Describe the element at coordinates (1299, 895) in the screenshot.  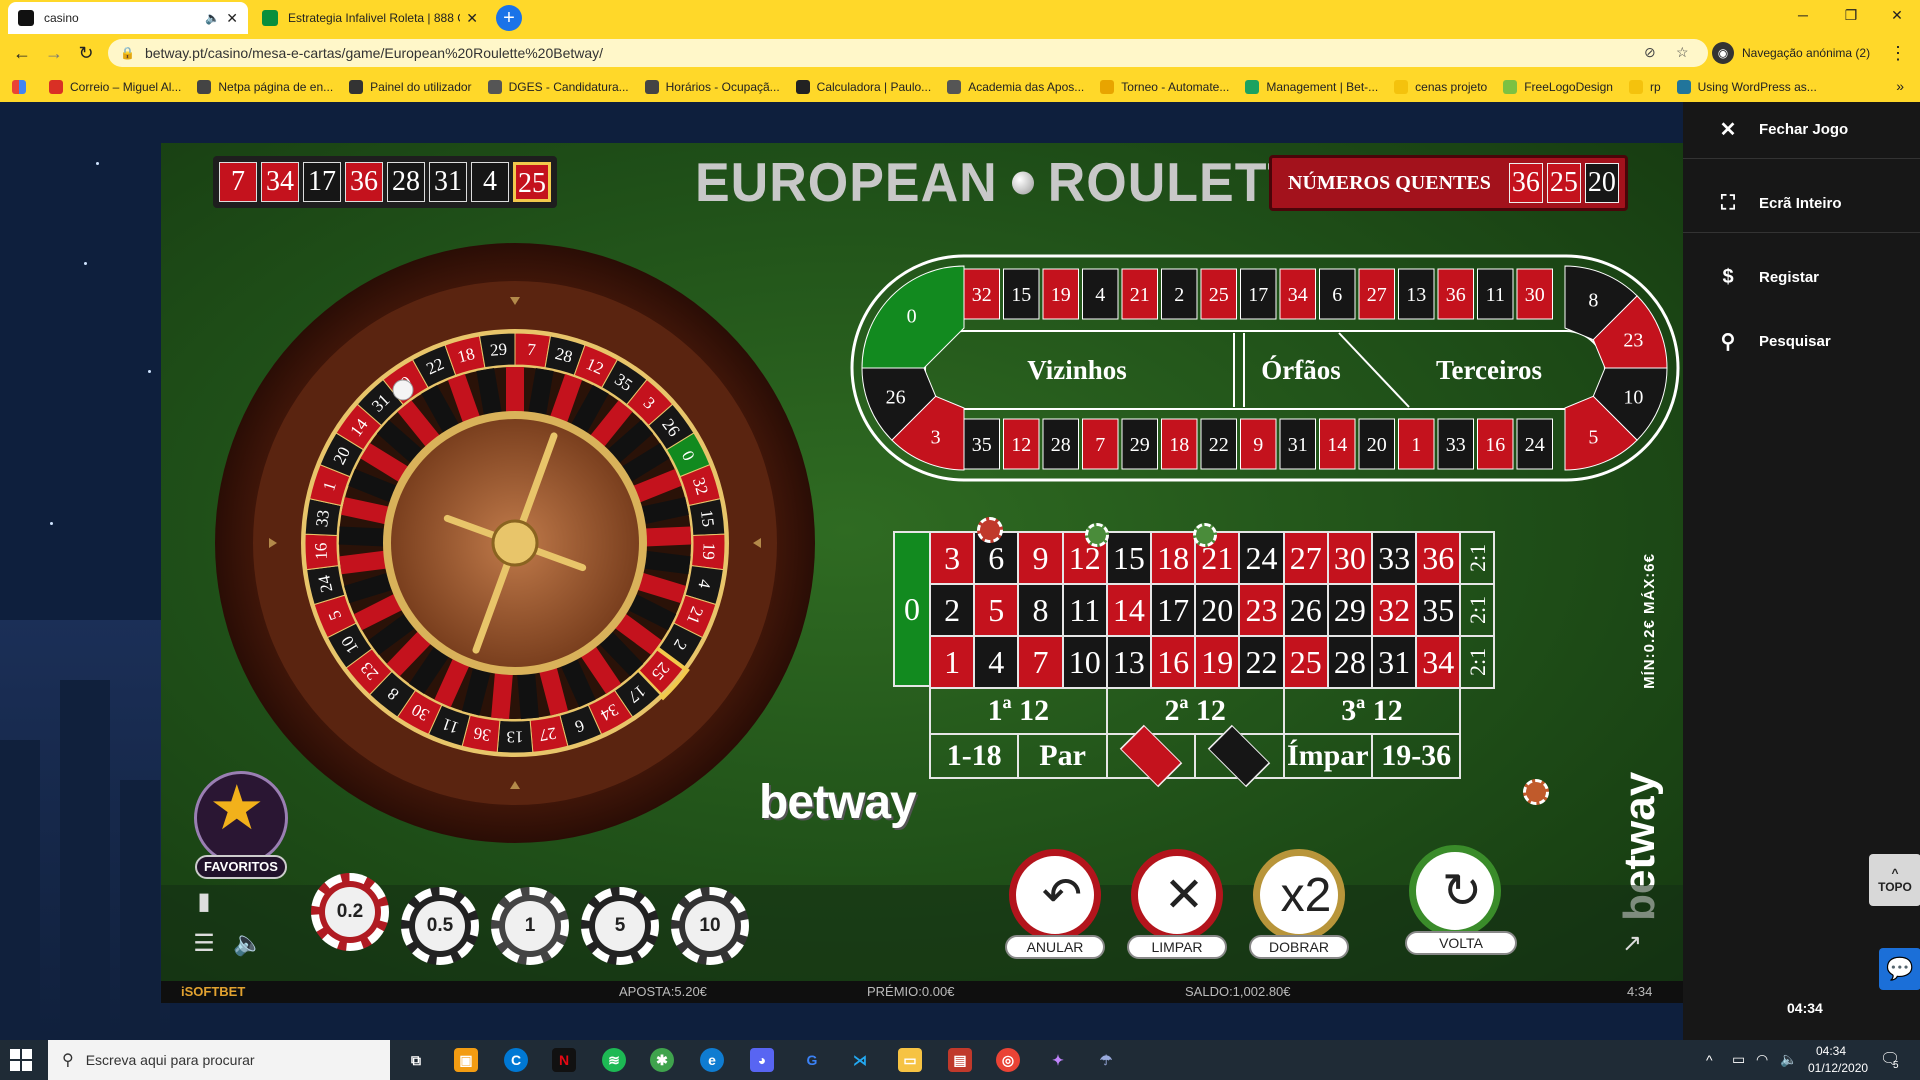
I see `dobrar-button: x2` at that location.